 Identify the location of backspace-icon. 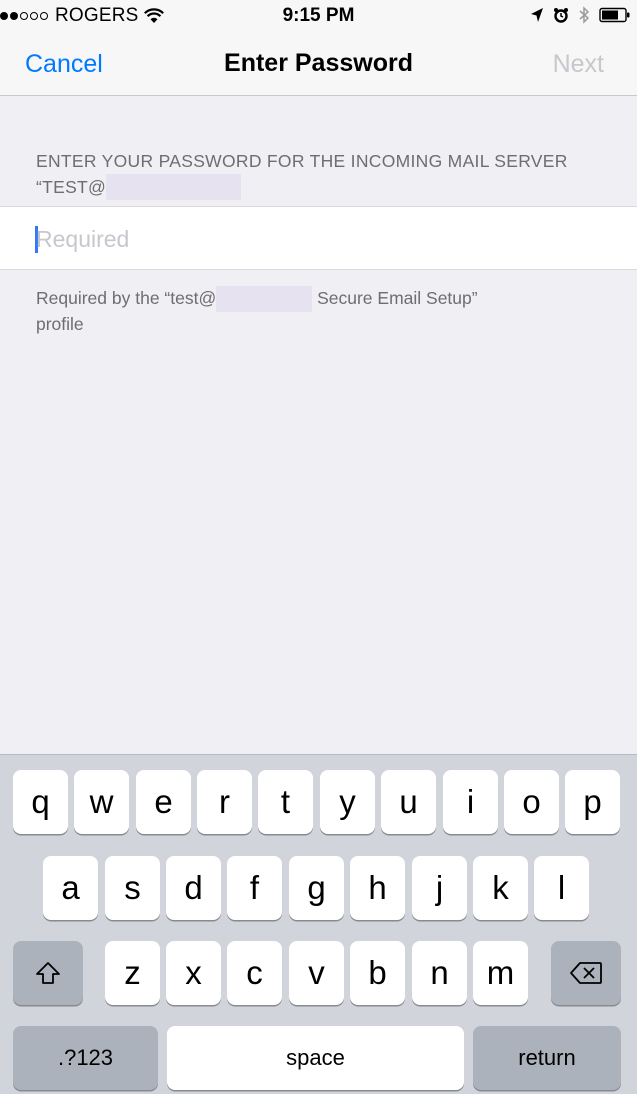
(586, 973).